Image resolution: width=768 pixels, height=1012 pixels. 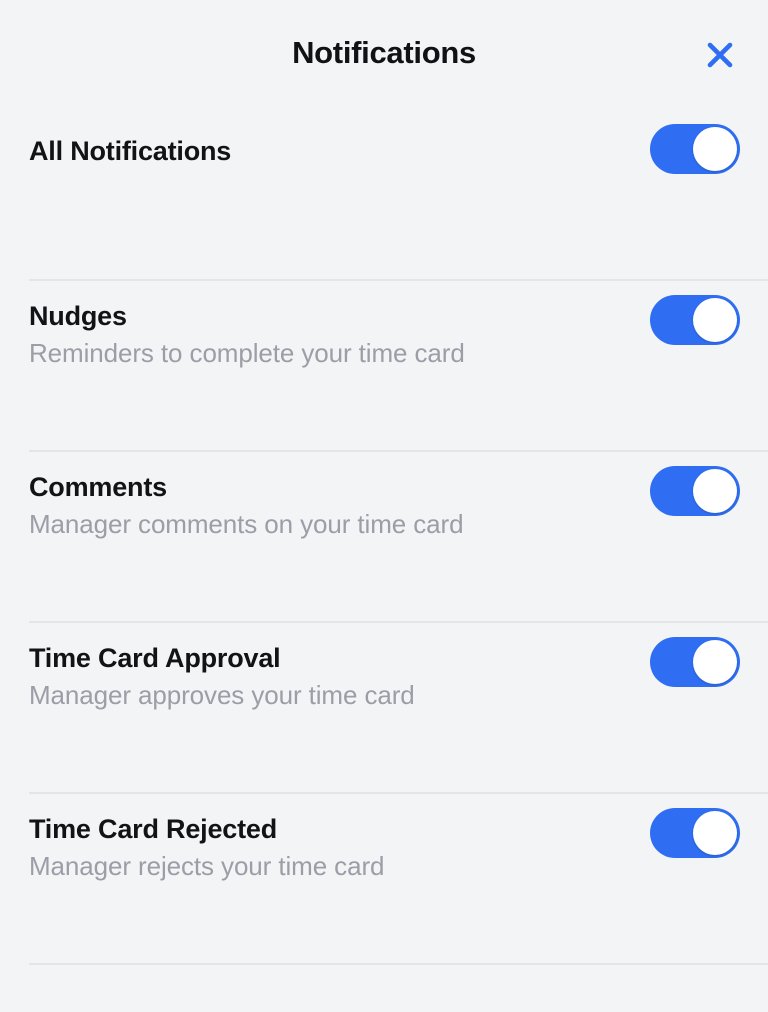 I want to click on setting-title: Time Card Approval, so click(x=155, y=658).